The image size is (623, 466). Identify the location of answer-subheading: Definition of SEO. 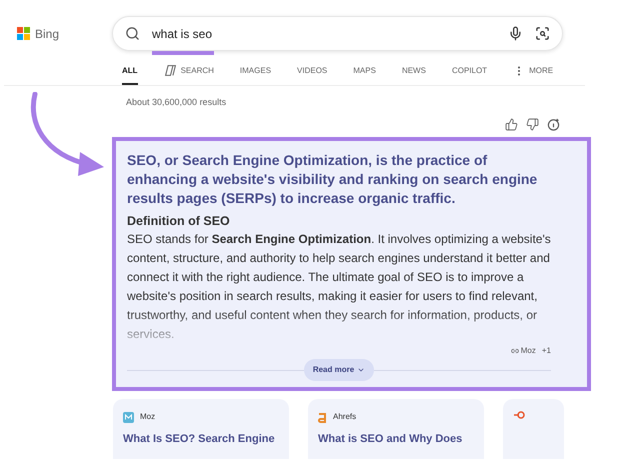
(179, 221).